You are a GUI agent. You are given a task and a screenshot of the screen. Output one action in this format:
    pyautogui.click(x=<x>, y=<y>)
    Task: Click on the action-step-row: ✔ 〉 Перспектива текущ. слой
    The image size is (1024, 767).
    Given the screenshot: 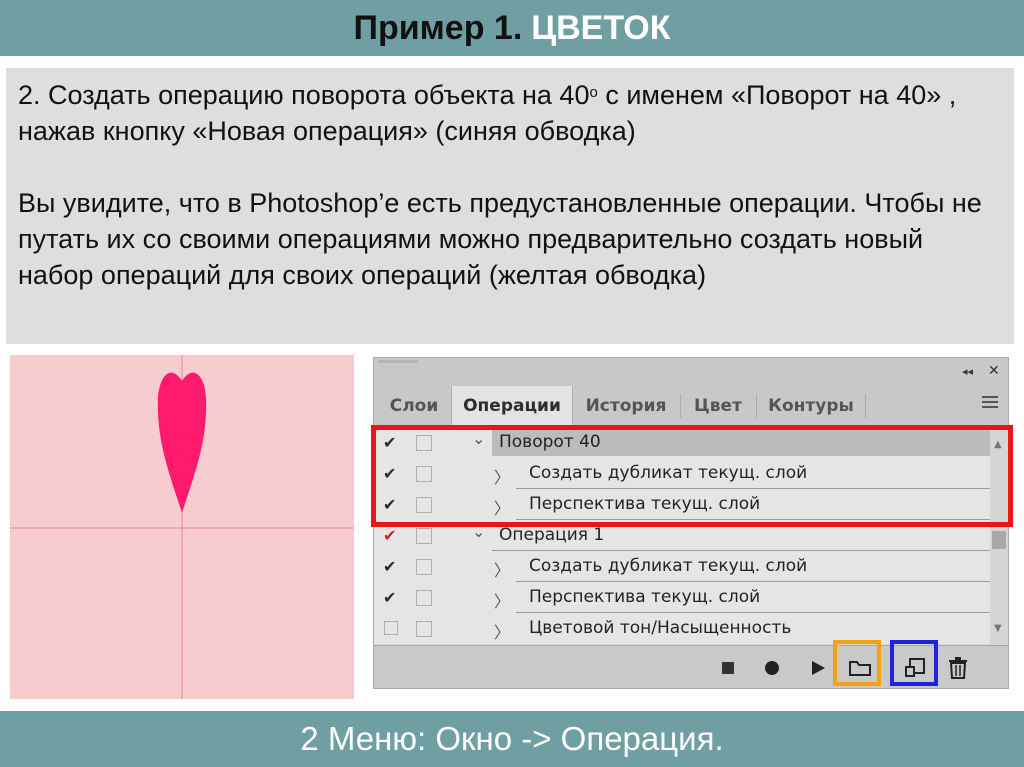 What is the action you would take?
    pyautogui.click(x=682, y=597)
    